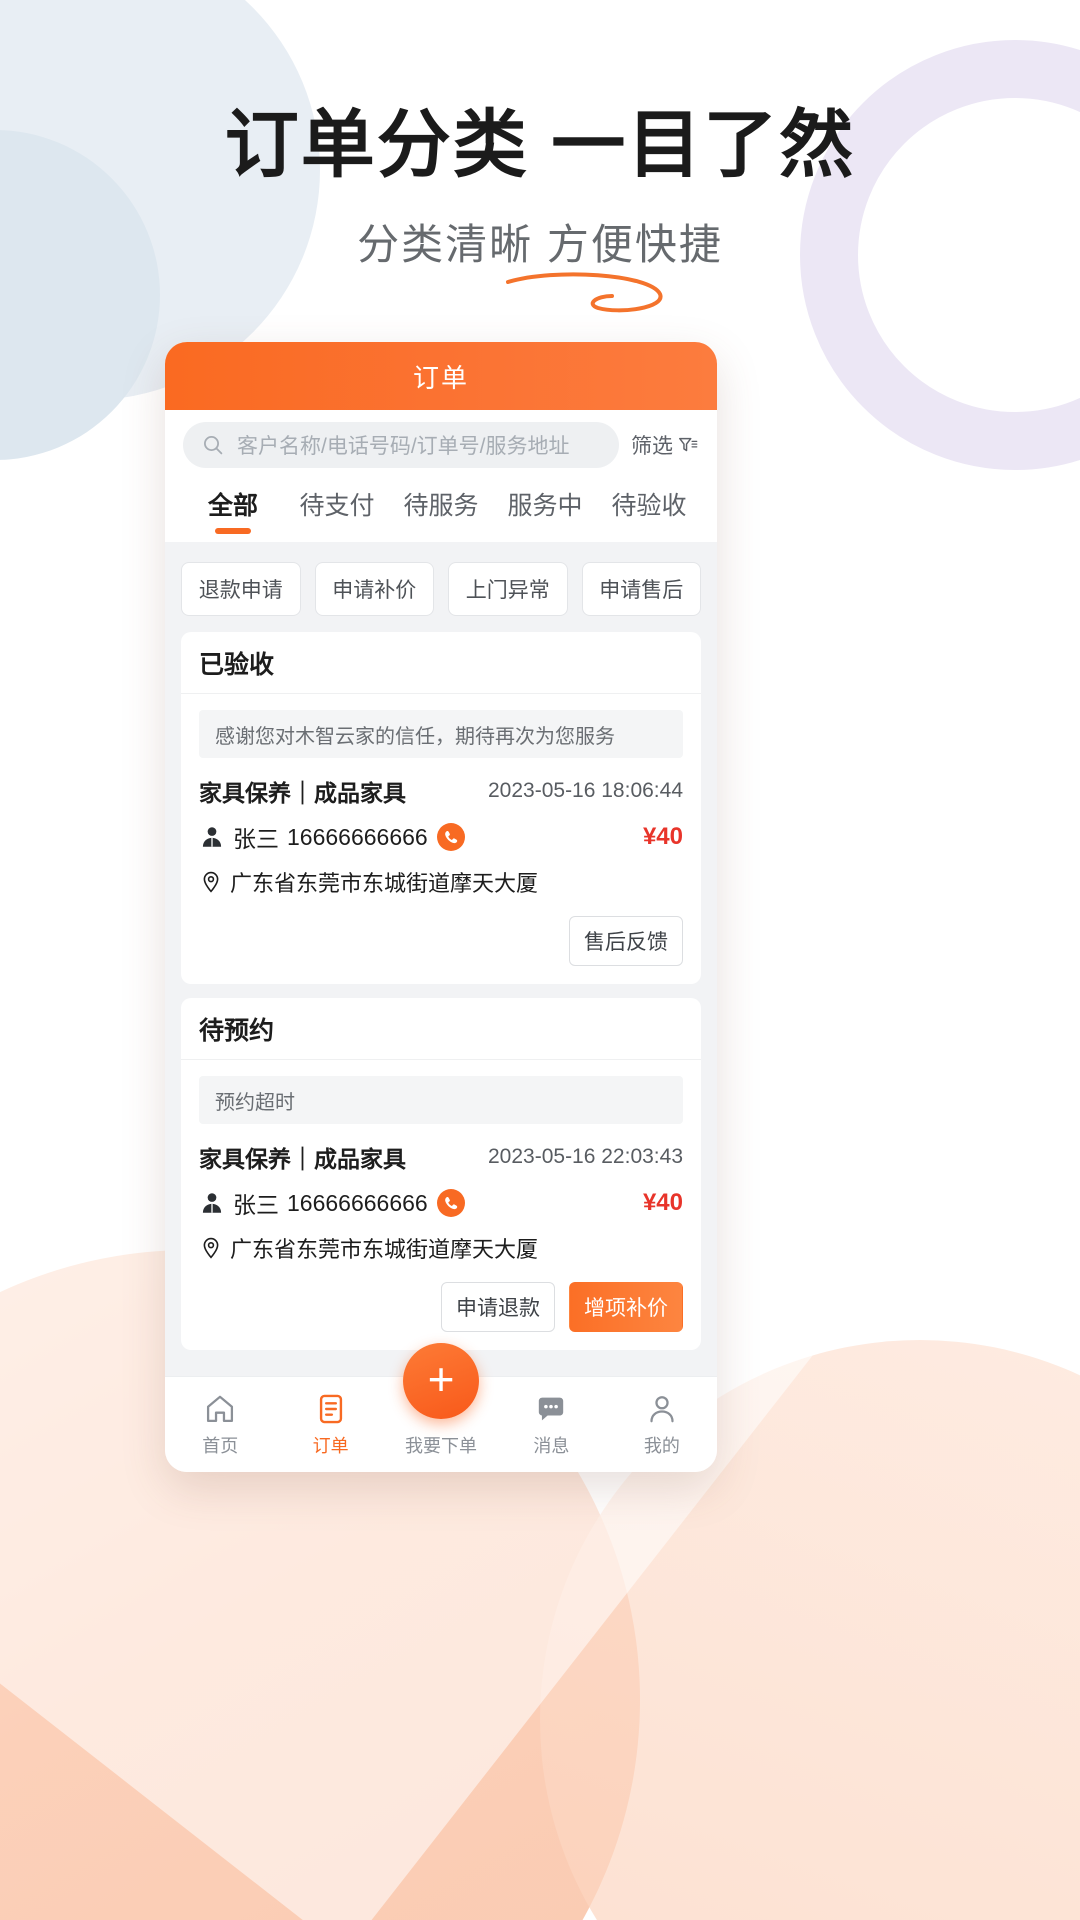  I want to click on nav-item-orders: 订单, so click(330, 1425).